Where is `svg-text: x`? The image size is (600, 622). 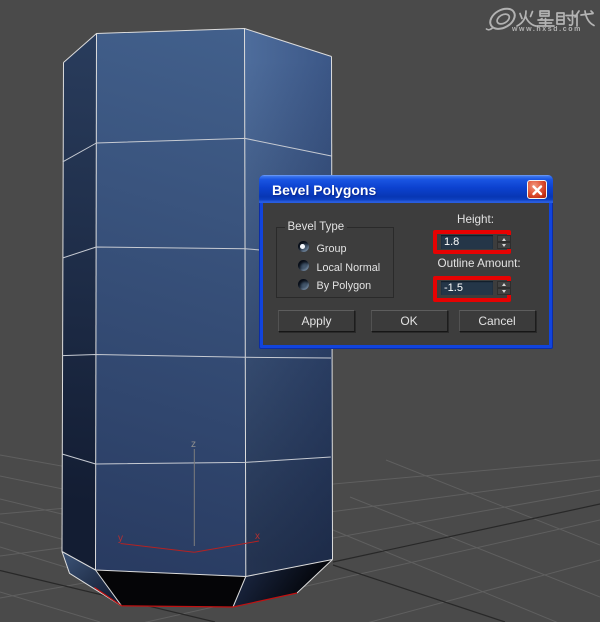 svg-text: x is located at coordinates (257, 536).